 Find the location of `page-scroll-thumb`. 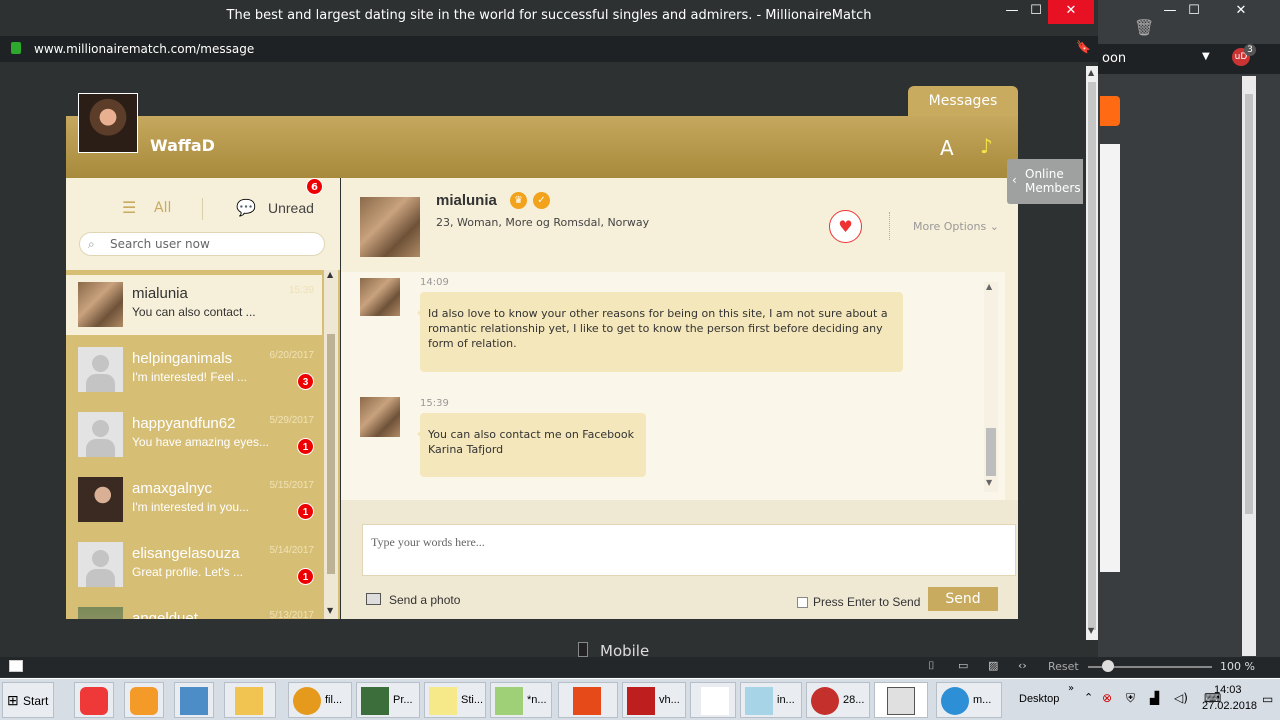

page-scroll-thumb is located at coordinates (1092, 356).